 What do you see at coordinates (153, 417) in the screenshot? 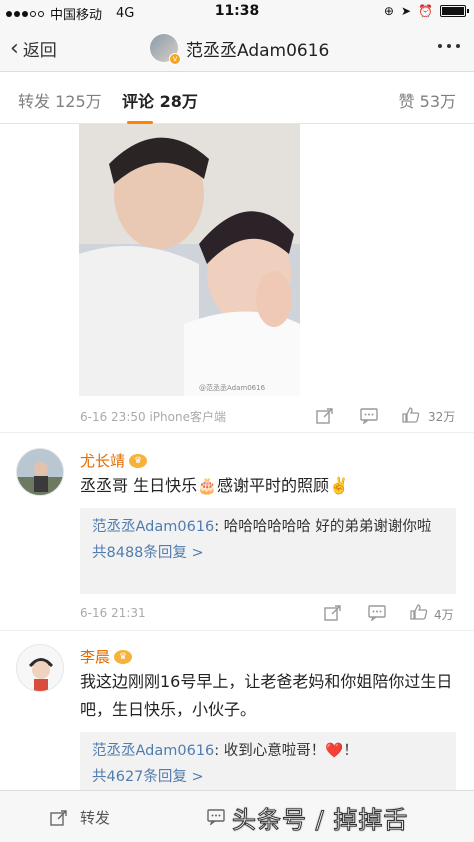
I see `post-time-source: 6-16 23:50 iPhone客户端` at bounding box center [153, 417].